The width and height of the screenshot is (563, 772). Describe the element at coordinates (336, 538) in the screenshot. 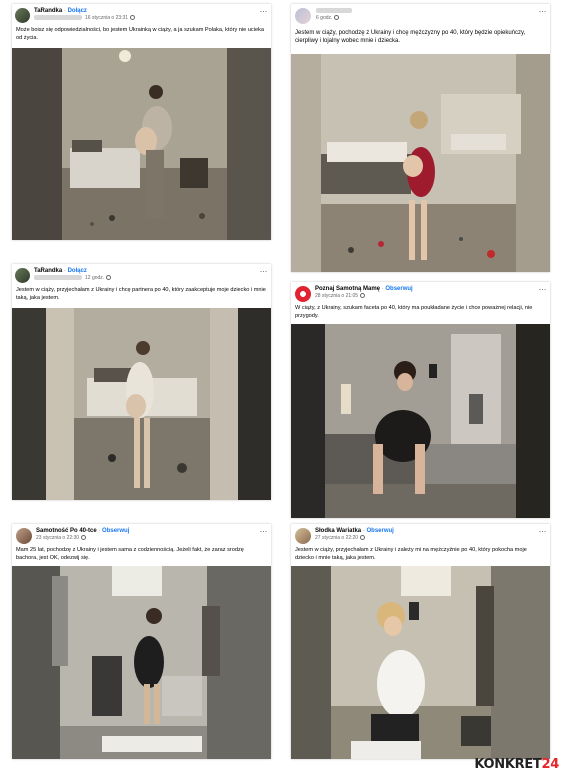

I see `post-date: 27 stycznia o 22:20` at that location.